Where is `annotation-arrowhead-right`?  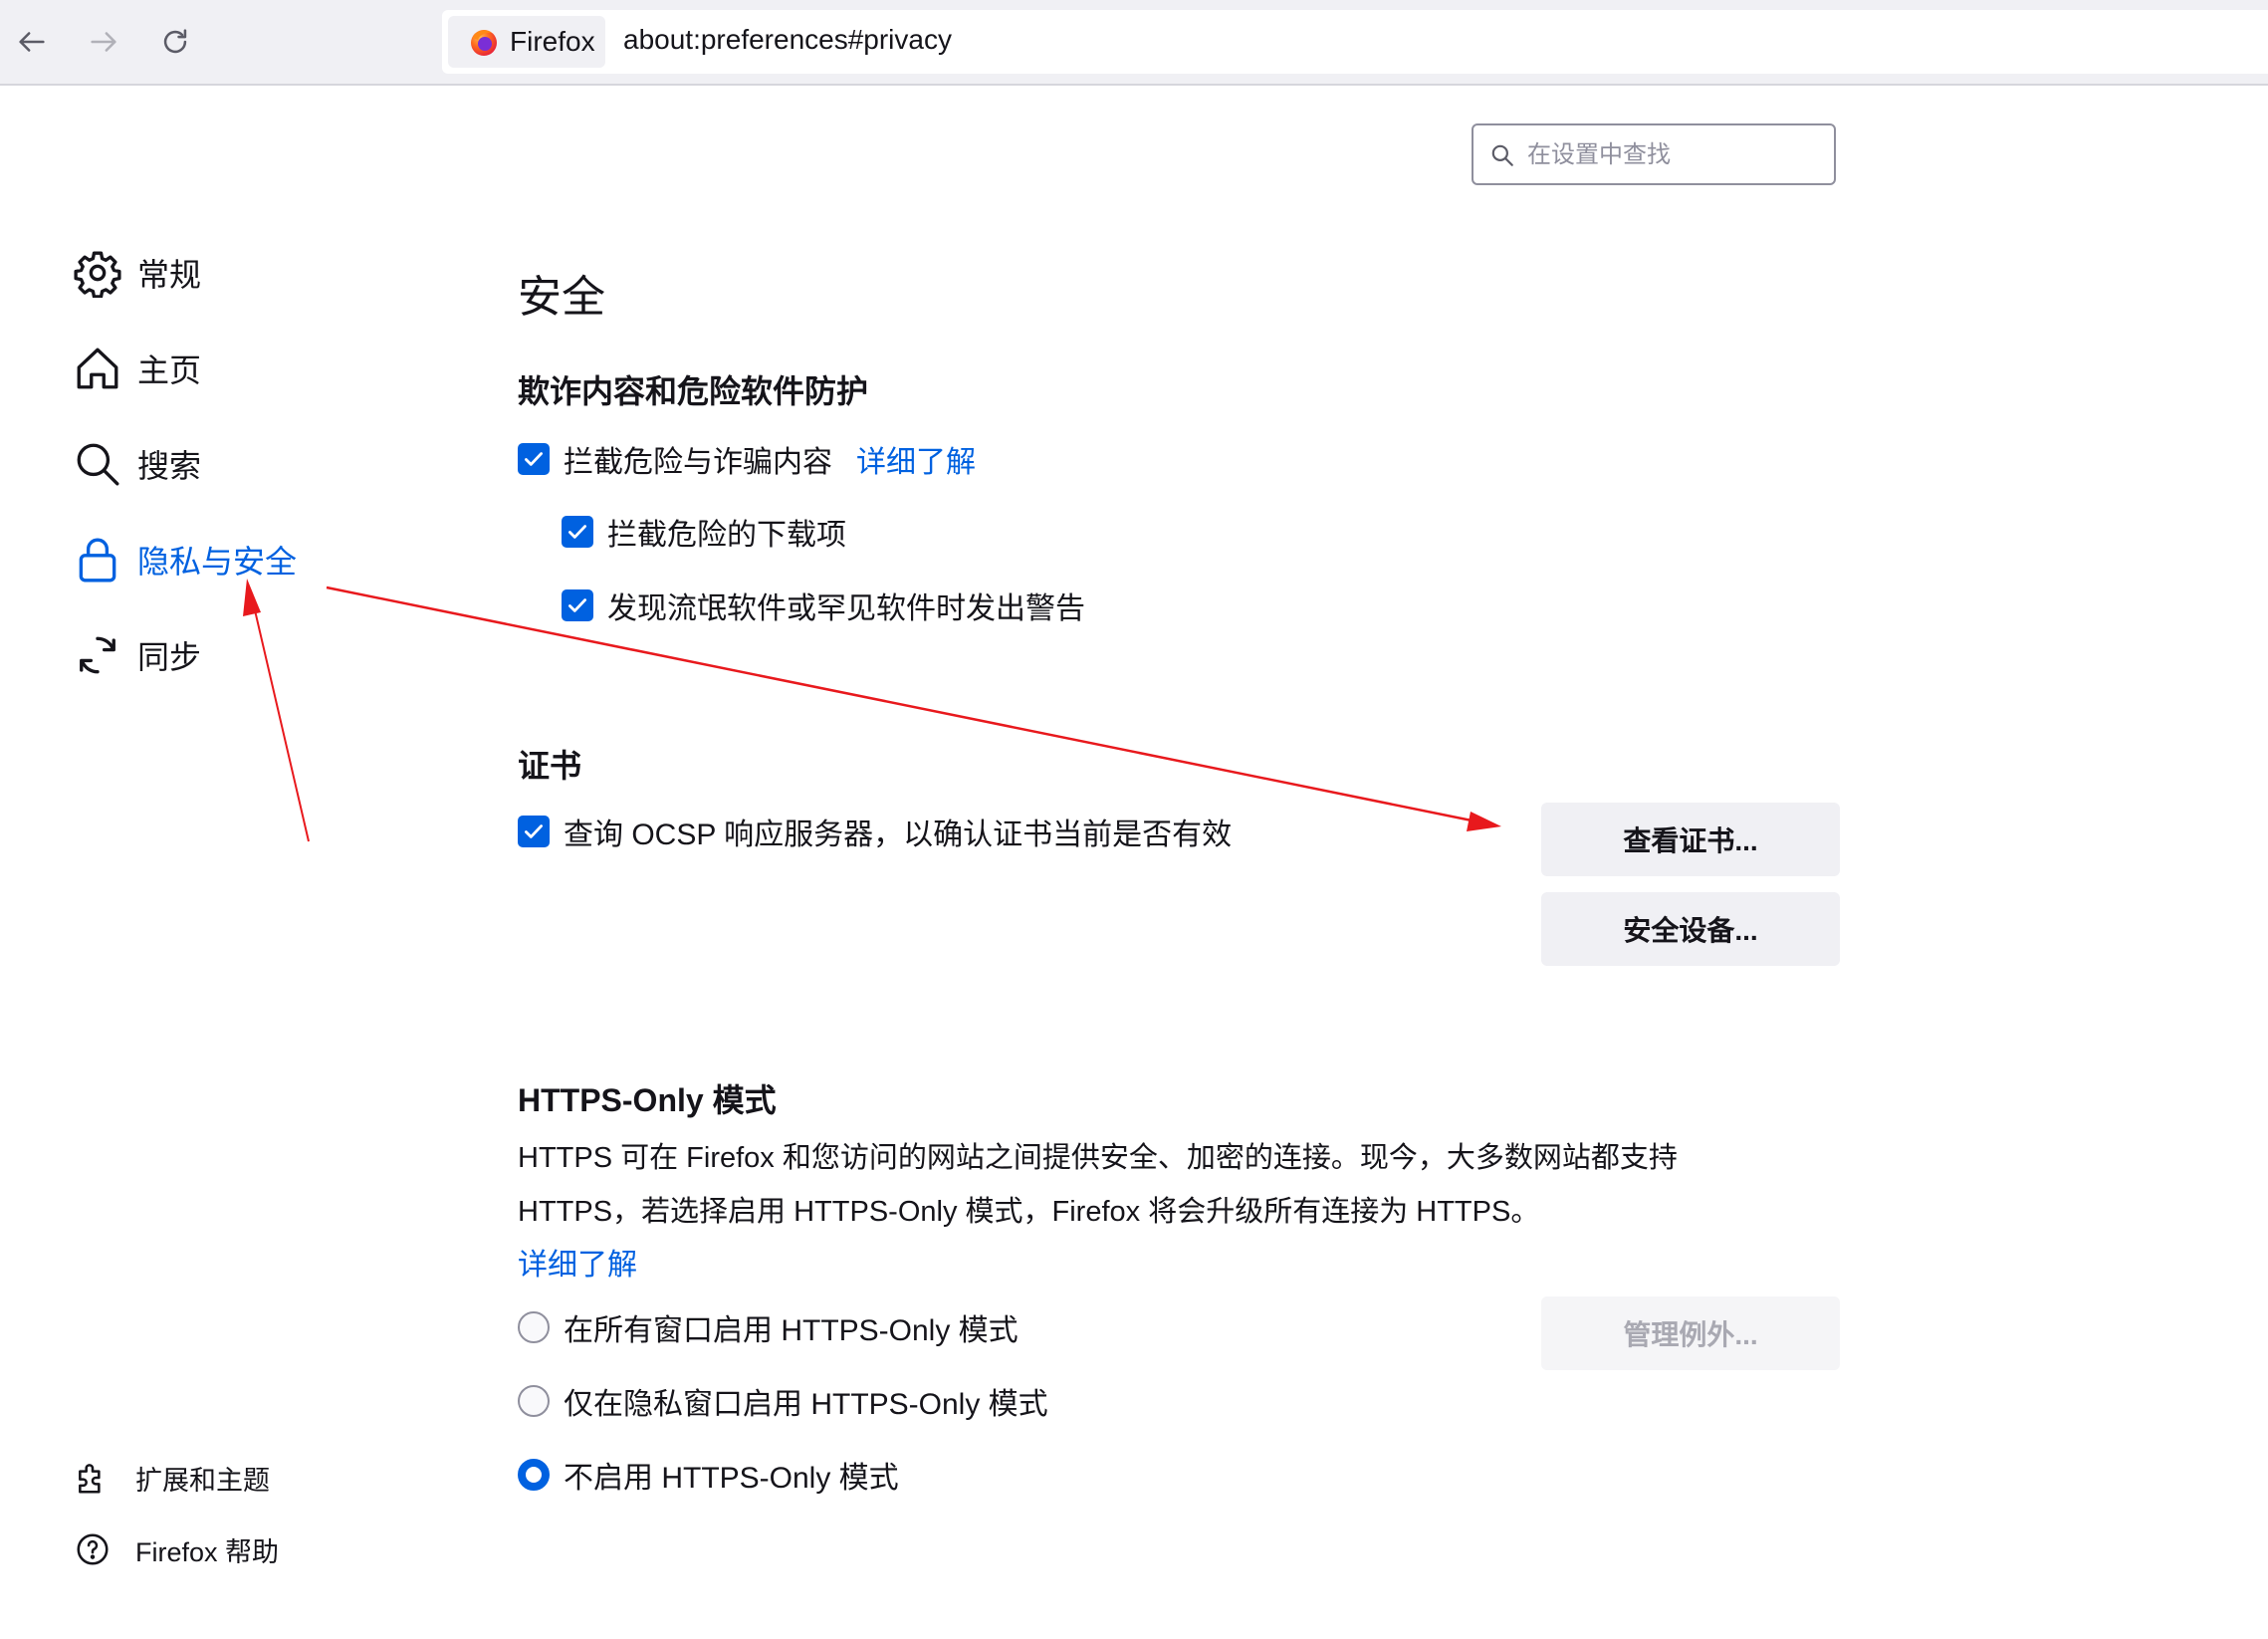 annotation-arrowhead-right is located at coordinates (1484, 821).